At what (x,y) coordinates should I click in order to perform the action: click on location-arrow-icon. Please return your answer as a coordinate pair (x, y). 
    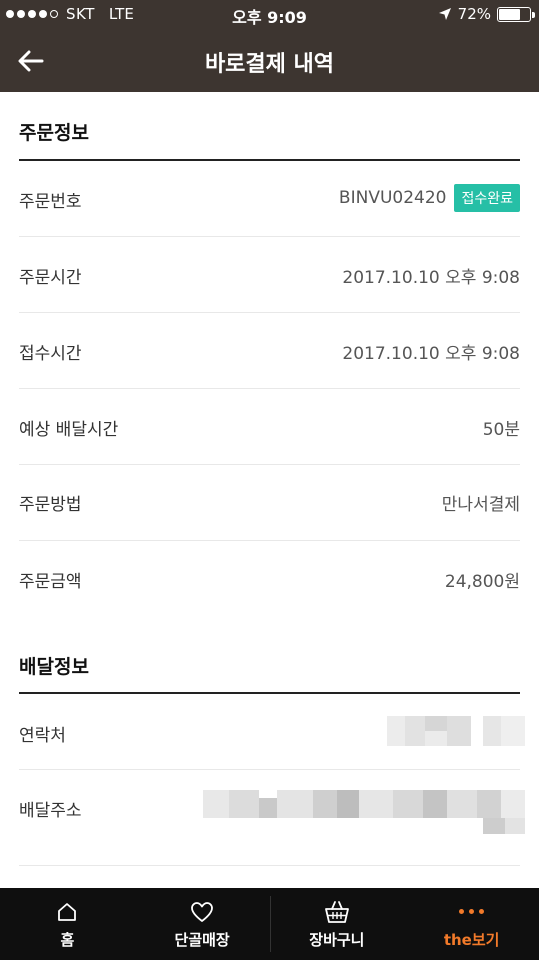
    Looking at the image, I should click on (444, 14).